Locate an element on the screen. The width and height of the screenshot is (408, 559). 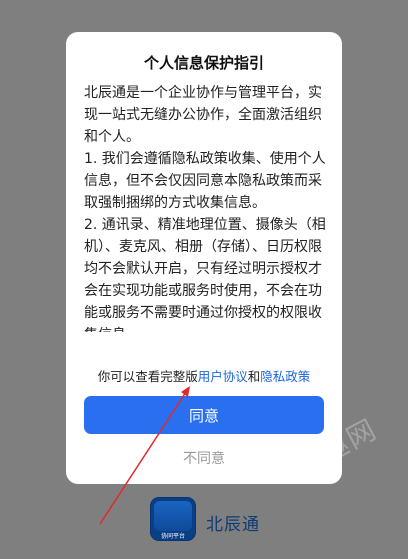
links-prefix: 你可以查看完整版 is located at coordinates (147, 376).